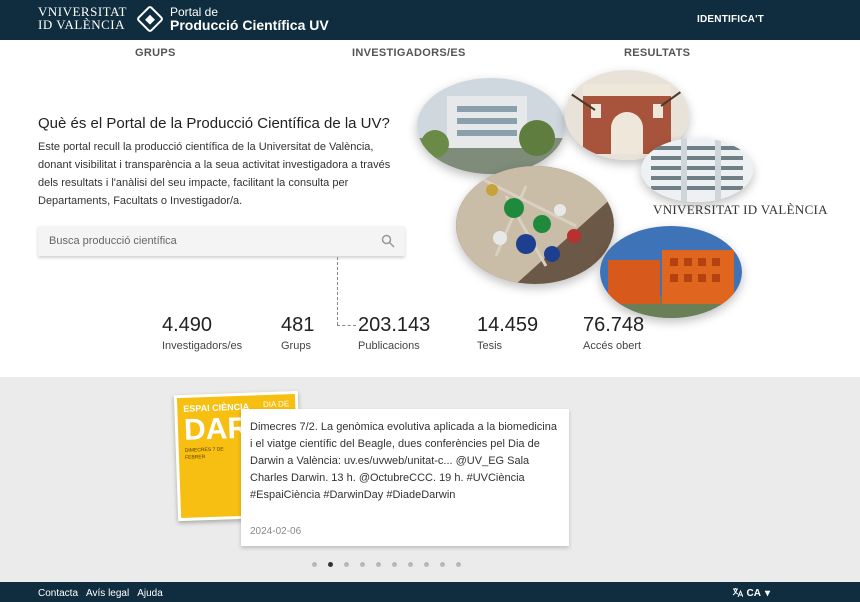  What do you see at coordinates (612, 346) in the screenshot?
I see `stat-label: Accés obert` at bounding box center [612, 346].